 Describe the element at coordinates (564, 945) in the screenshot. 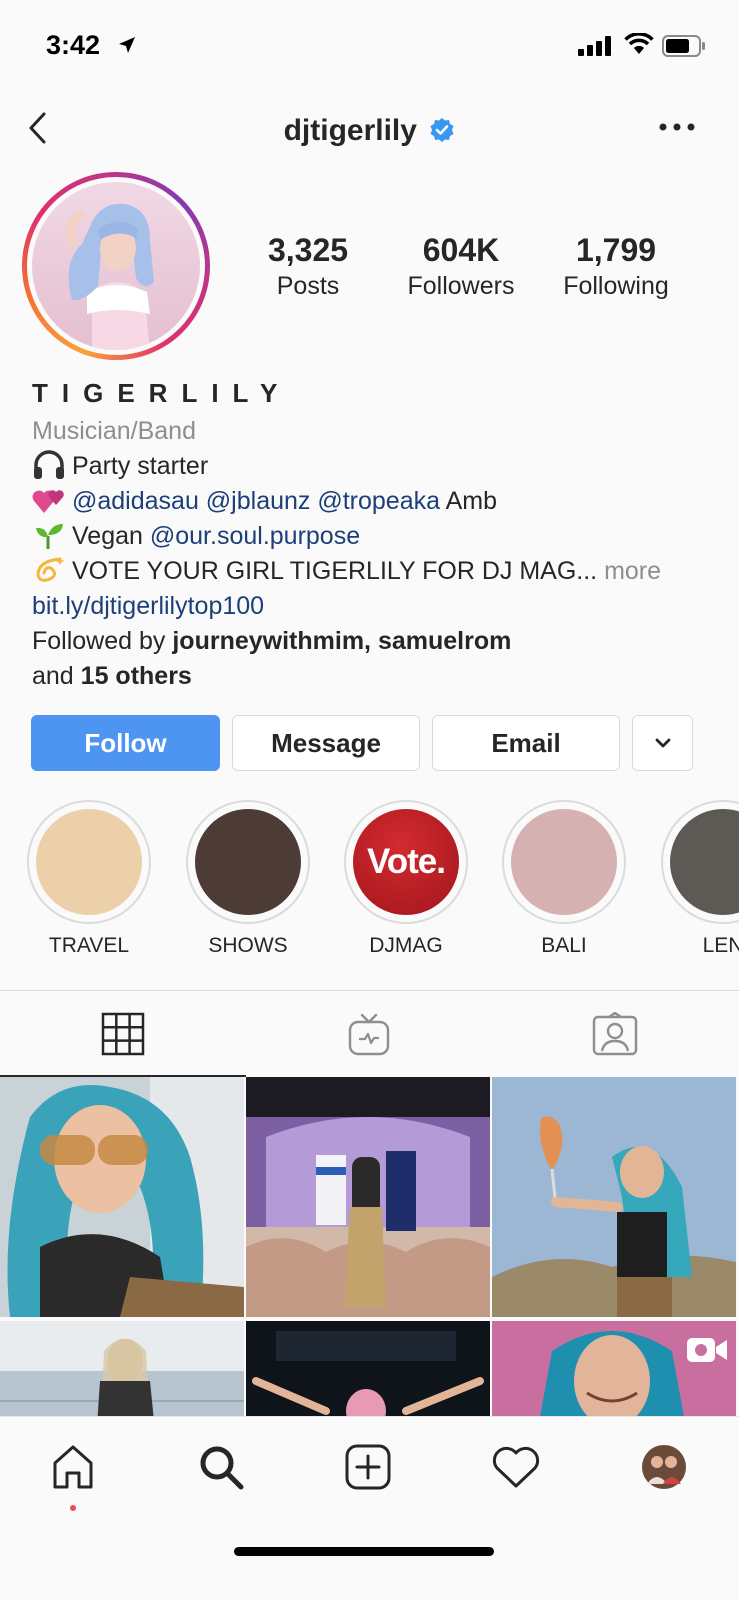

I see `highlight-label: BALI` at that location.